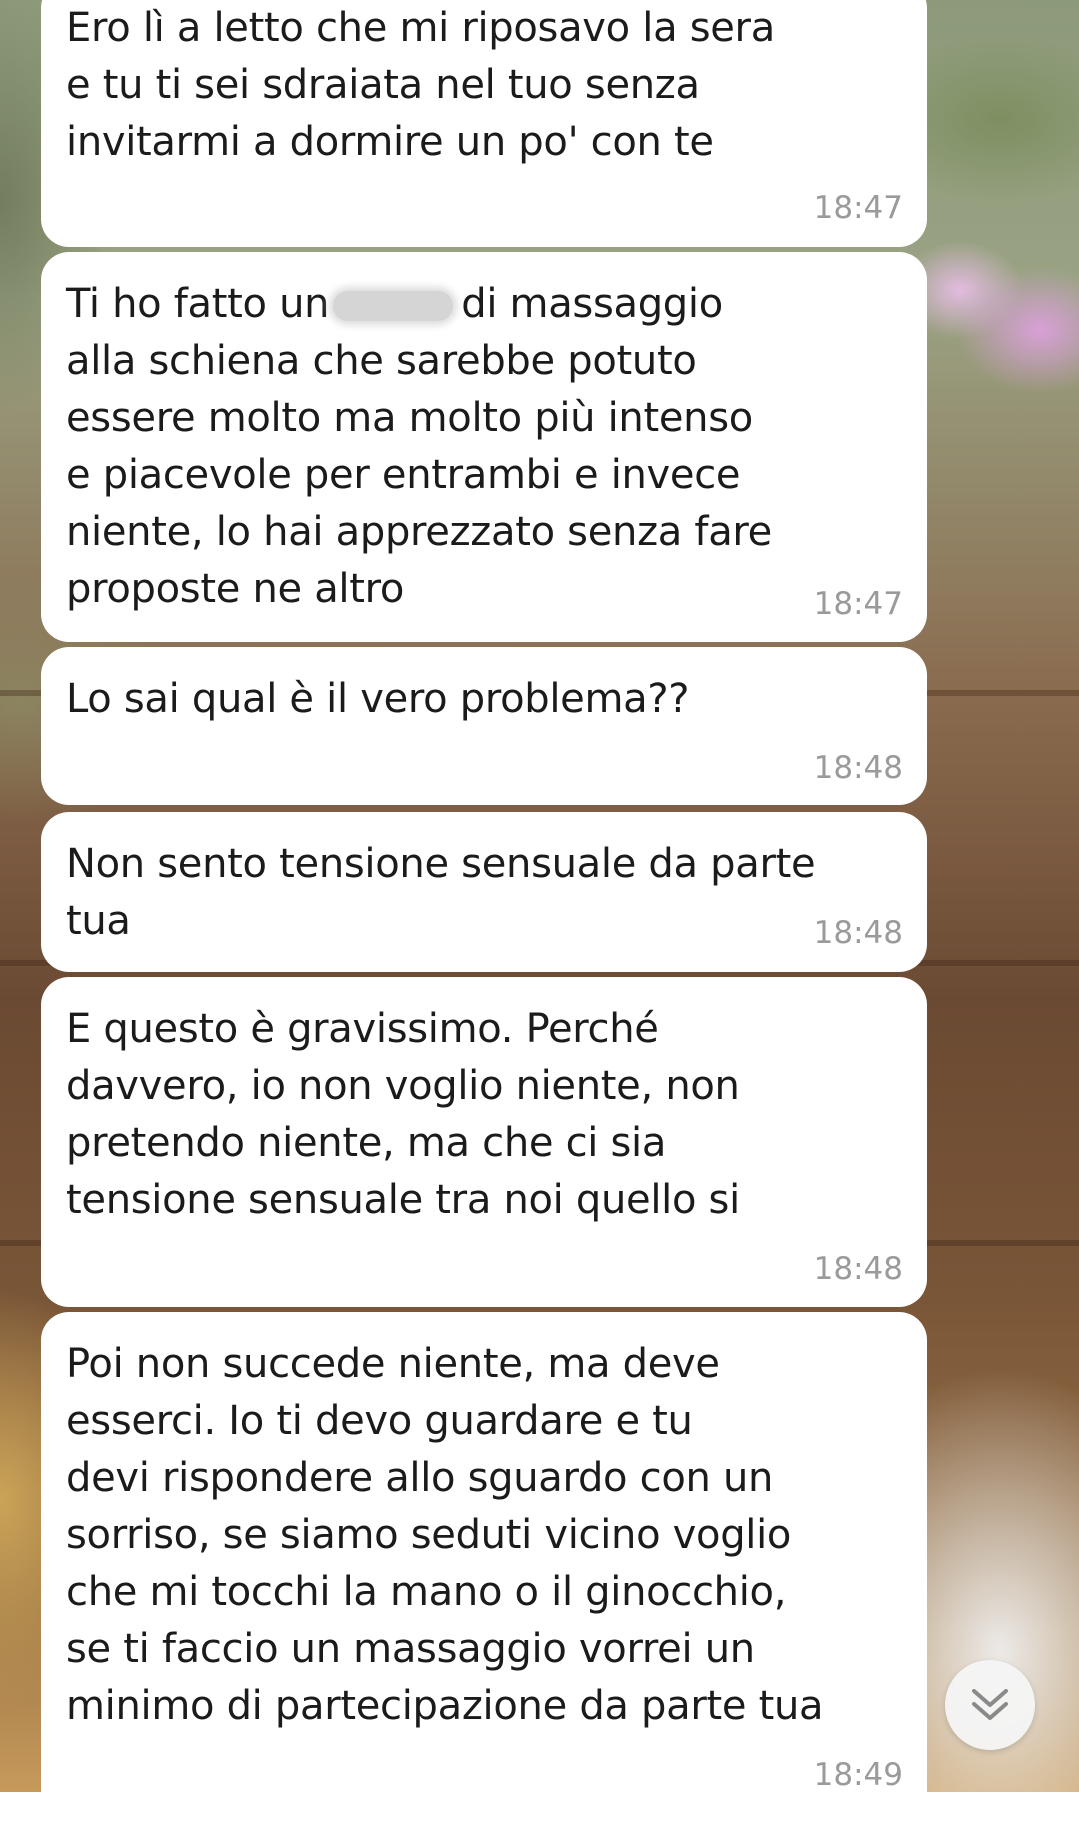 Image resolution: width=1079 pixels, height=1832 pixels. What do you see at coordinates (198, 304) in the screenshot?
I see `message-text-part: Ti ho fatto un` at bounding box center [198, 304].